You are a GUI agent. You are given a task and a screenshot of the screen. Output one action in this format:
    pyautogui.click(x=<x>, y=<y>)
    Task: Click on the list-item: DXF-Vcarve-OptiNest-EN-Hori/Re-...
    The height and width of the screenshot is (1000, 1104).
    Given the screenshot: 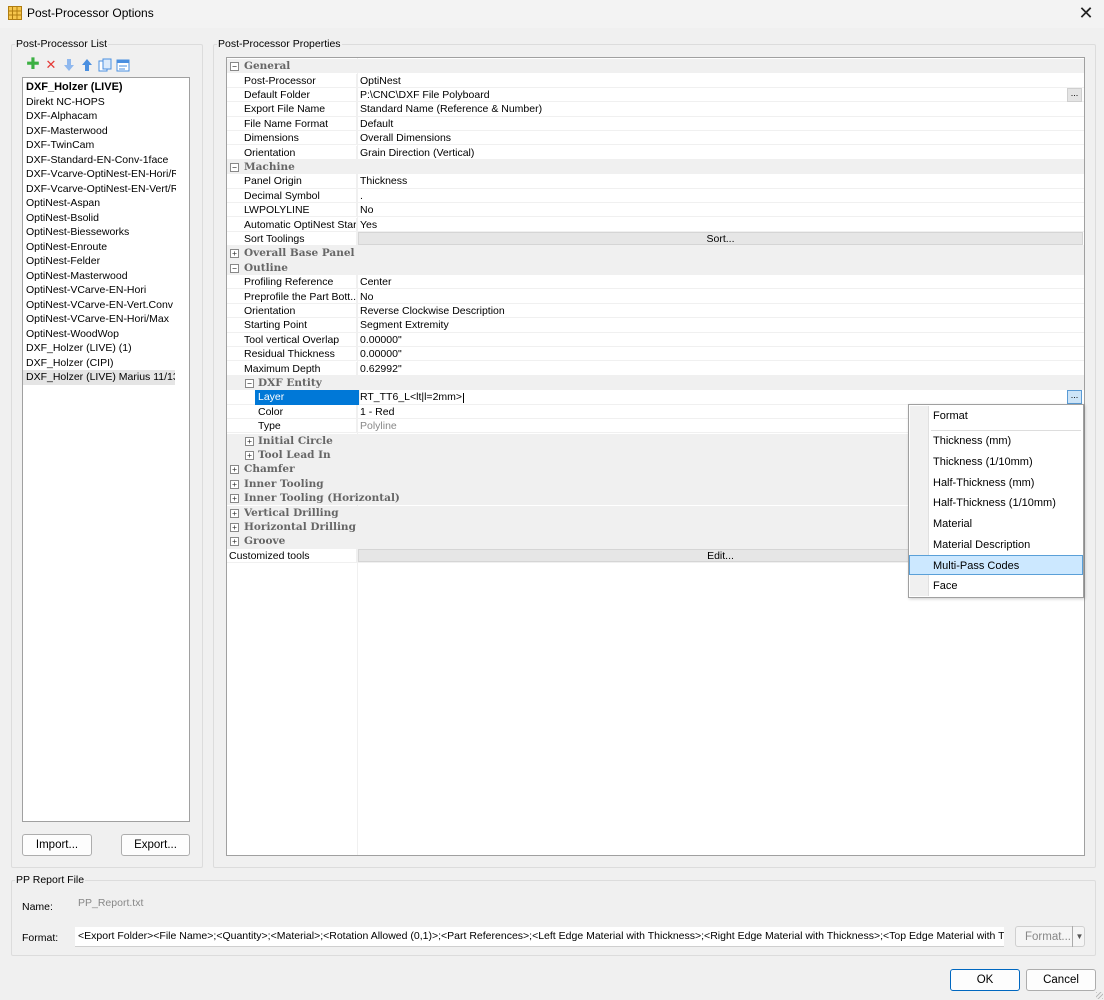 What is the action you would take?
    pyautogui.click(x=99, y=174)
    